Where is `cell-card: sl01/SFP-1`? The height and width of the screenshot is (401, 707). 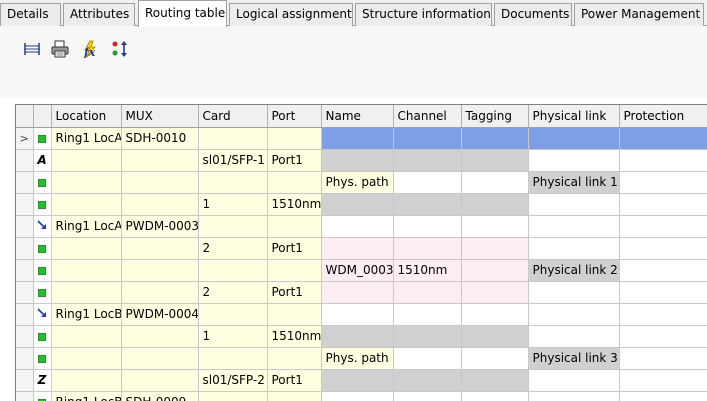
cell-card: sl01/SFP-1 is located at coordinates (233, 160).